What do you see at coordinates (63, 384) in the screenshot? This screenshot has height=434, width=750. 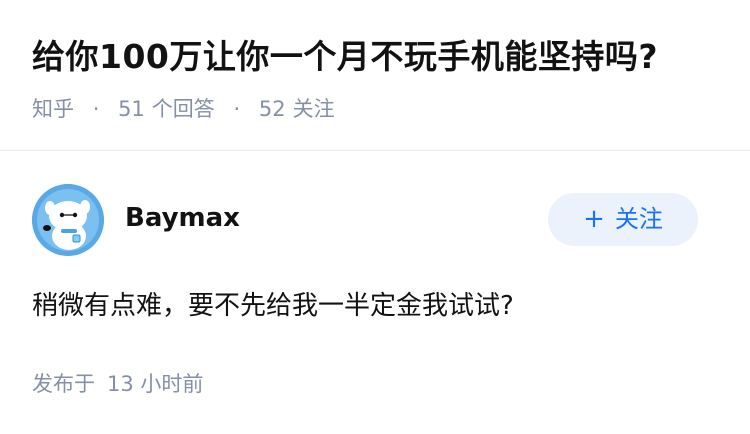 I see `publish-label: 发布于` at bounding box center [63, 384].